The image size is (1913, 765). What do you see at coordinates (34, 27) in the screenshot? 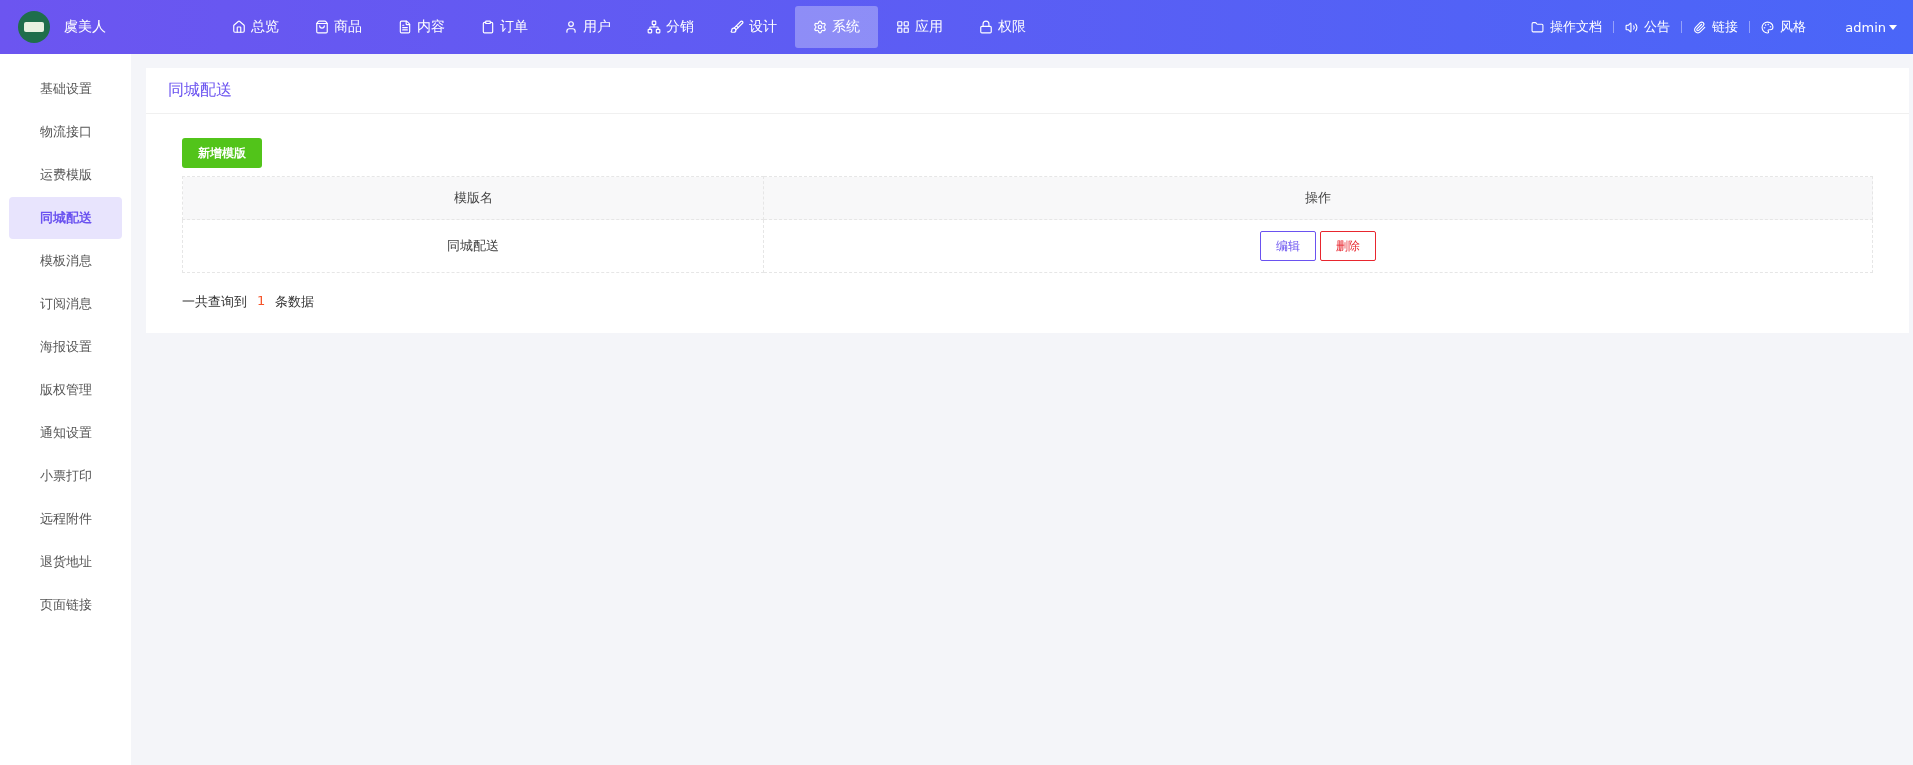
I see `logo-icon` at bounding box center [34, 27].